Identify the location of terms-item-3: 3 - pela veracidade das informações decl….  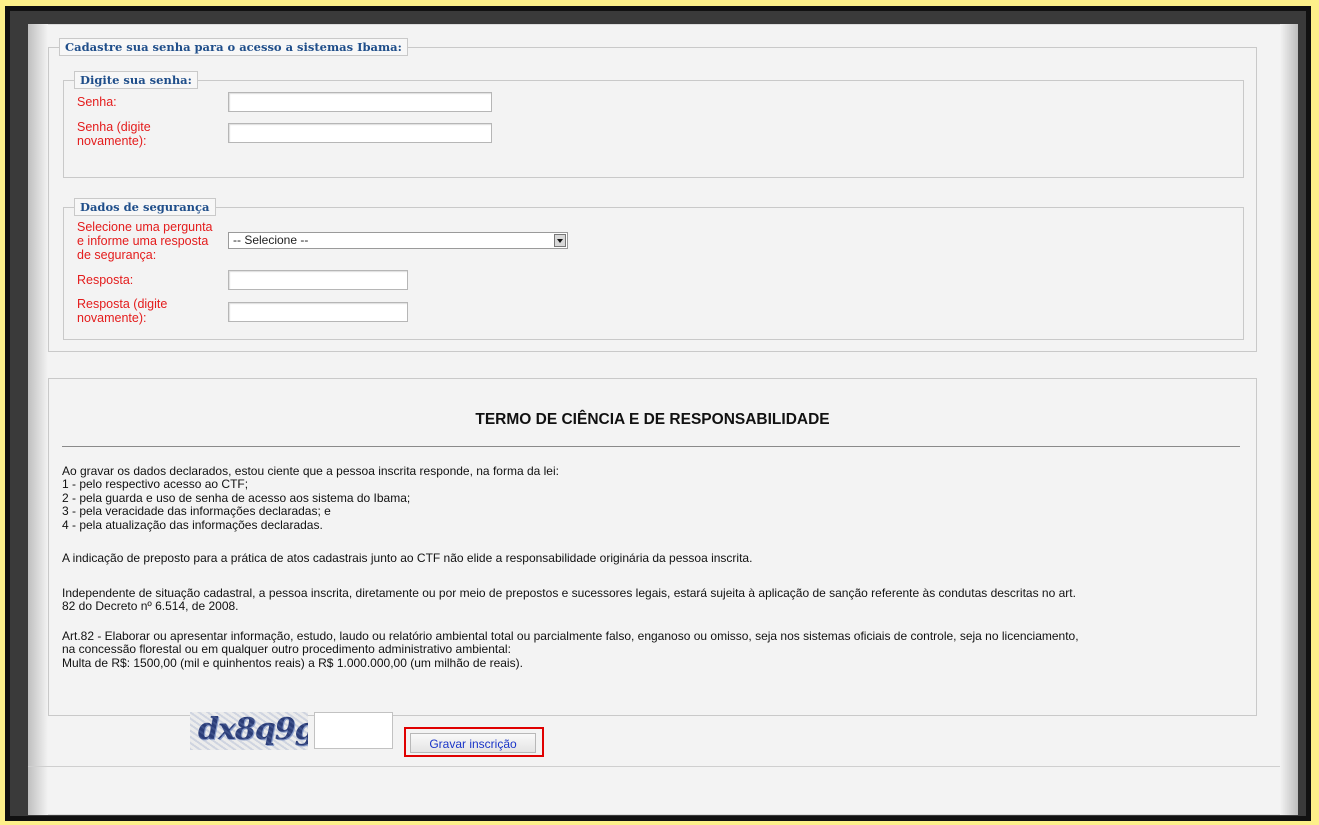
(196, 511).